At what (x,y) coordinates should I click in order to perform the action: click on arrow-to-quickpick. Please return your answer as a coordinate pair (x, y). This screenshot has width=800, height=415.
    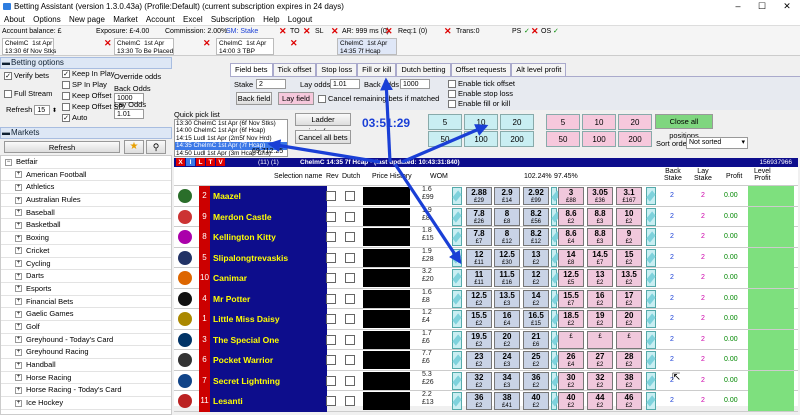
    Looking at the image, I should click on (324, 151).